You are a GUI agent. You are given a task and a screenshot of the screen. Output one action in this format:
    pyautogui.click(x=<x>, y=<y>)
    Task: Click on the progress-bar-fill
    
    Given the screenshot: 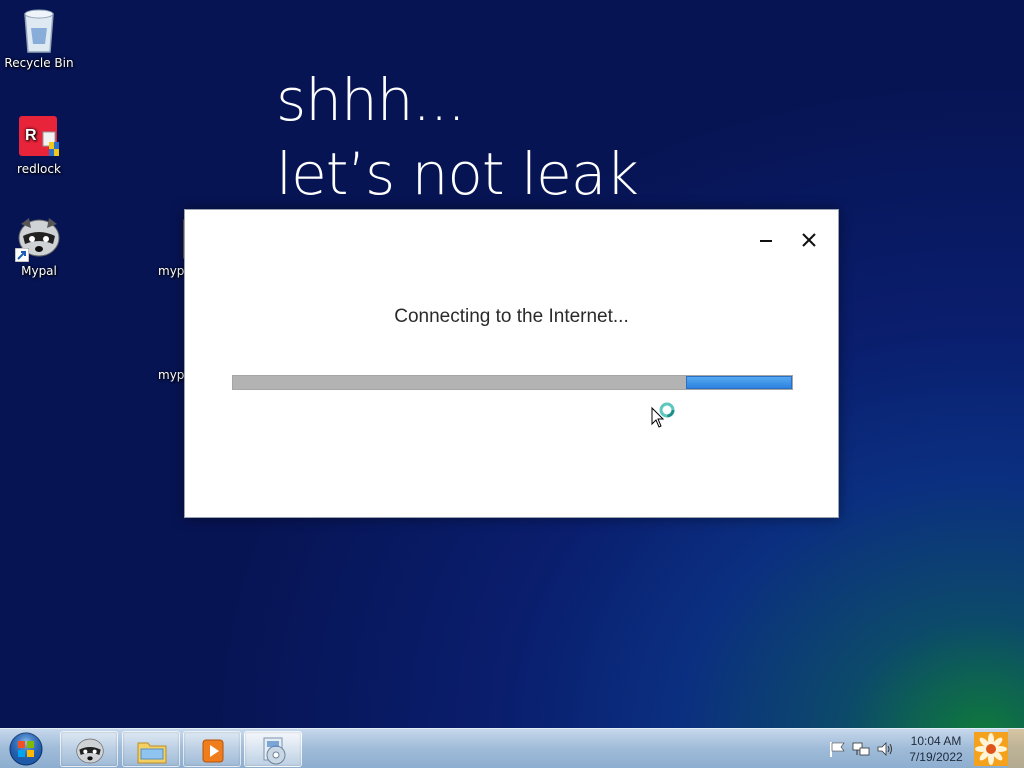 What is the action you would take?
    pyautogui.click(x=738, y=382)
    